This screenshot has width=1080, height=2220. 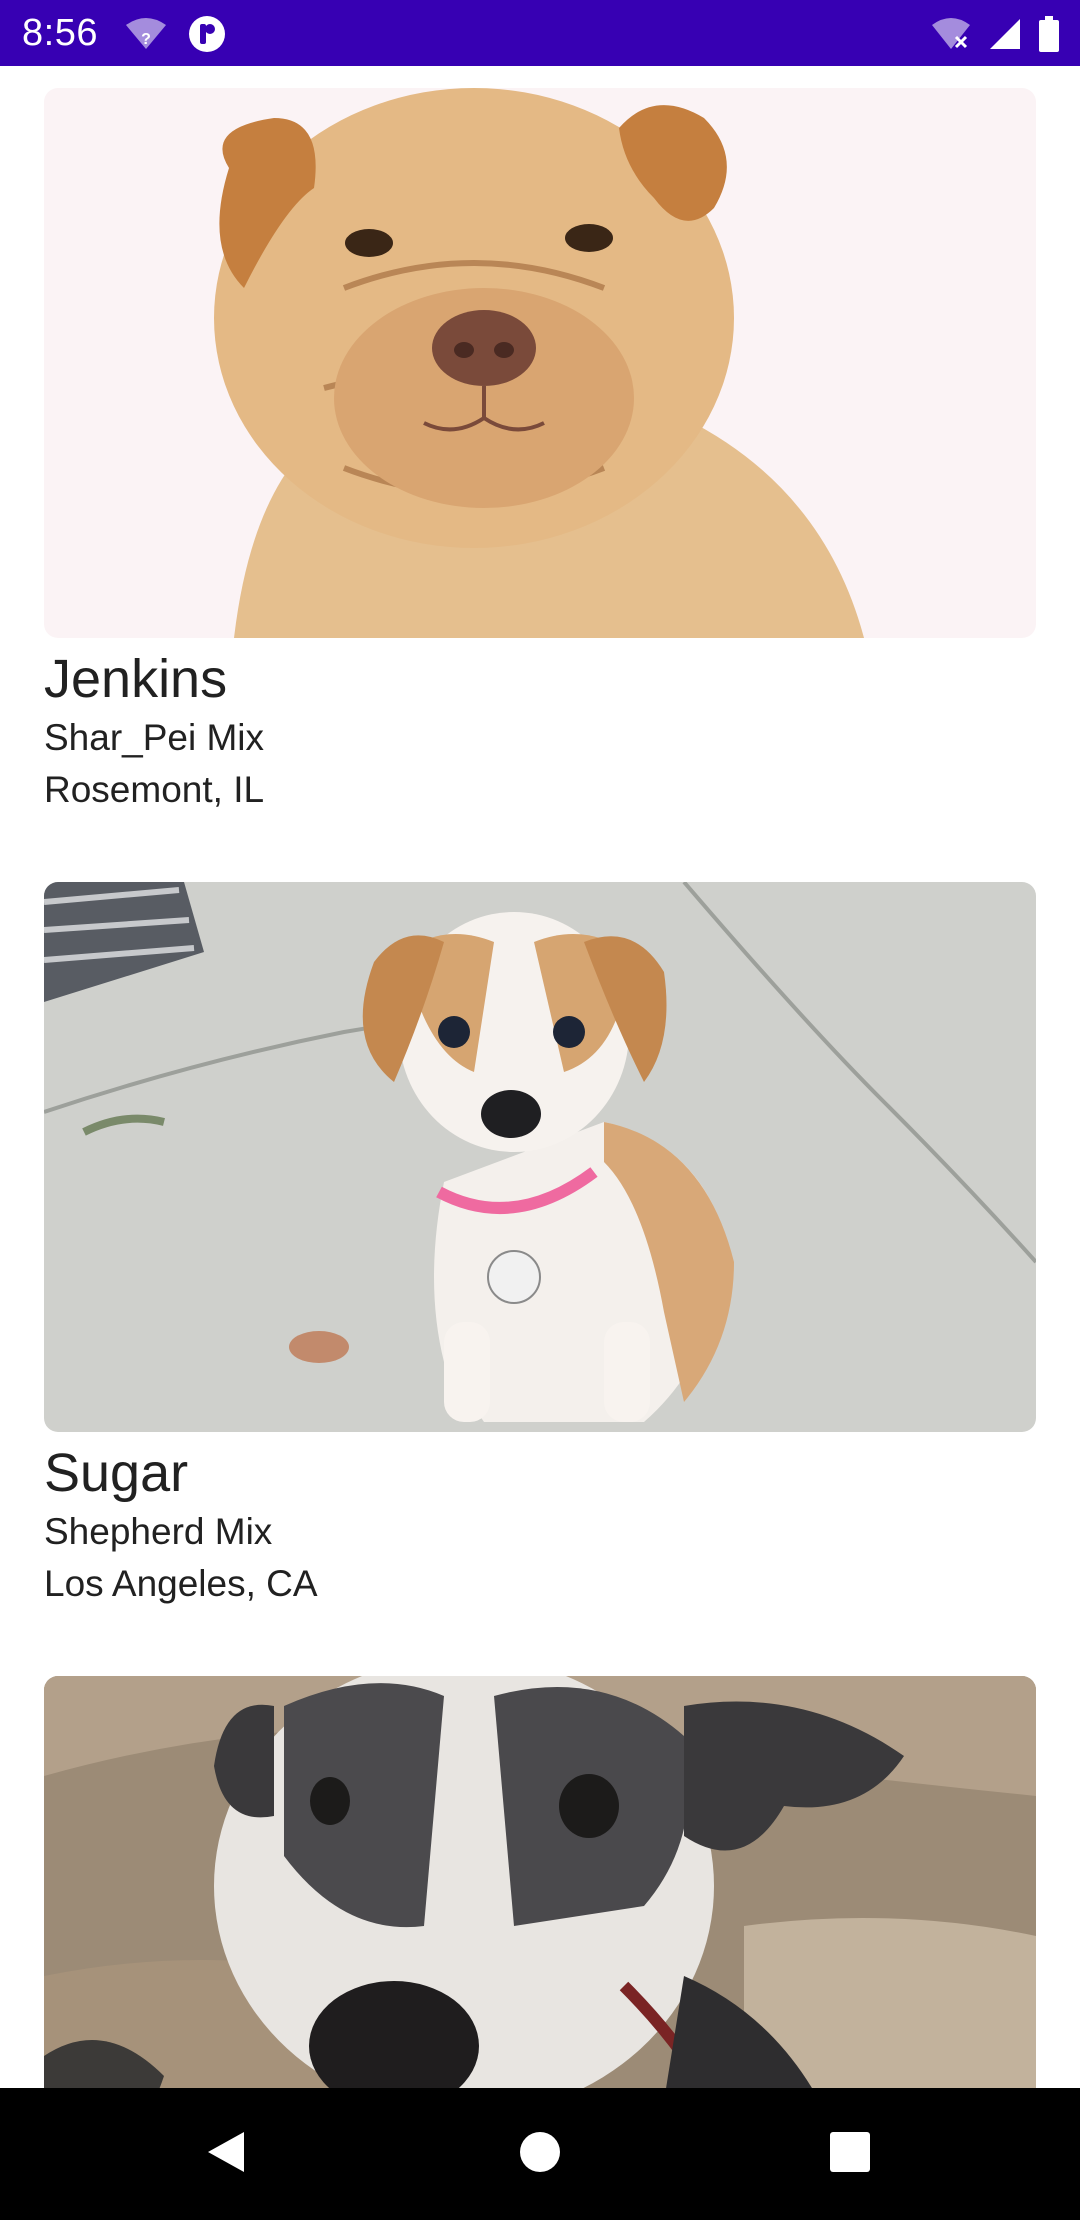 I want to click on wifi-off-icon, so click(x=951, y=34).